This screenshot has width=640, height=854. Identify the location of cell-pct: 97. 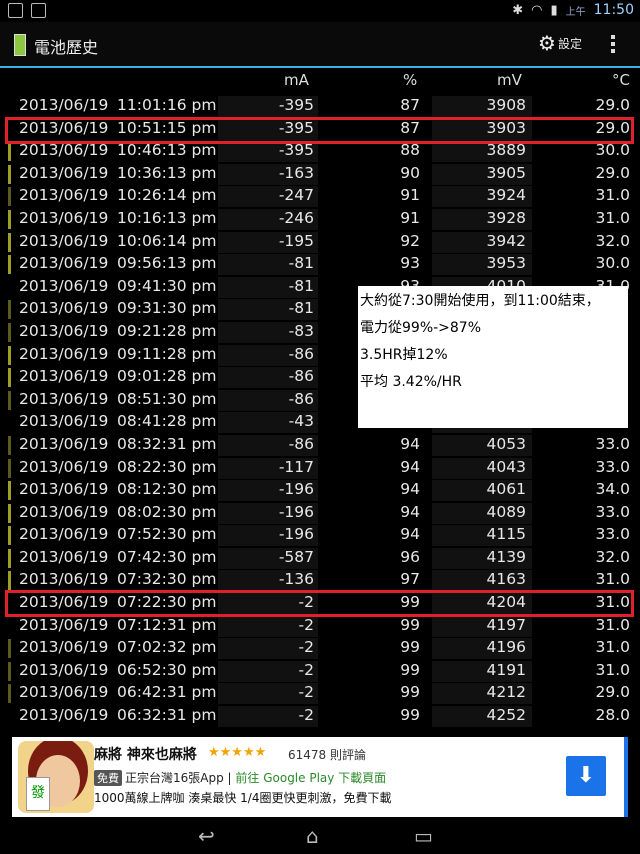
(410, 579).